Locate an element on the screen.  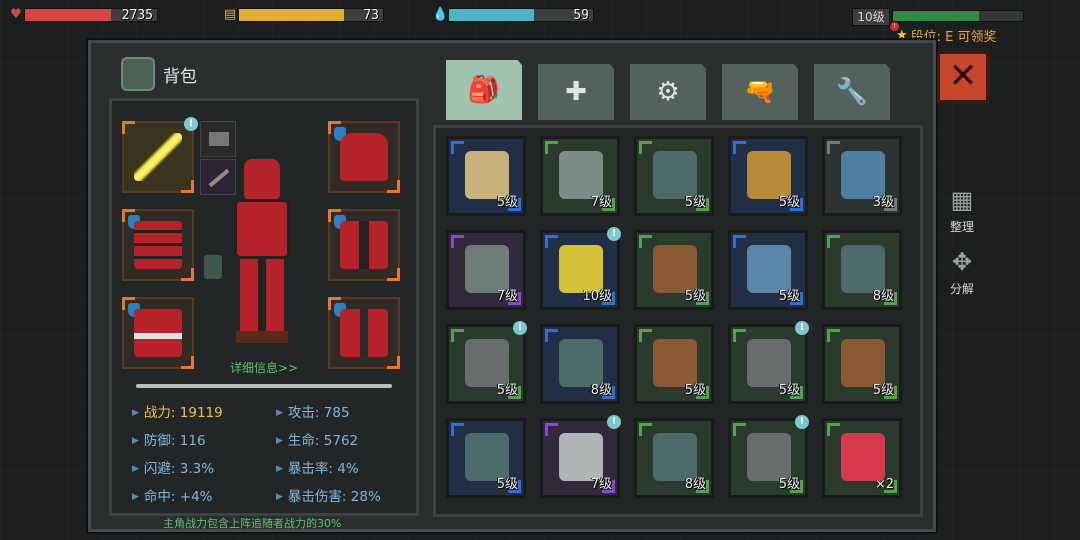
juice-icon is located at coordinates (863, 457).